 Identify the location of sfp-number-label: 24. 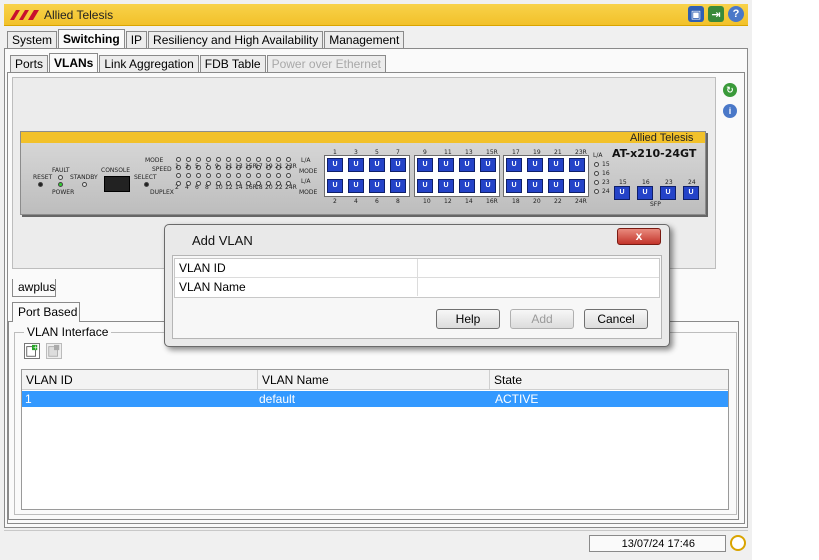
(692, 182).